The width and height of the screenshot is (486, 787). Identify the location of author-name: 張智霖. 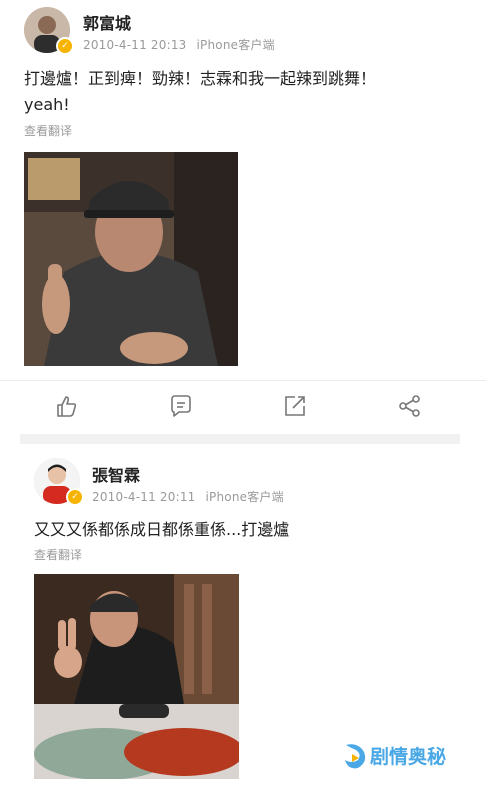
(116, 474).